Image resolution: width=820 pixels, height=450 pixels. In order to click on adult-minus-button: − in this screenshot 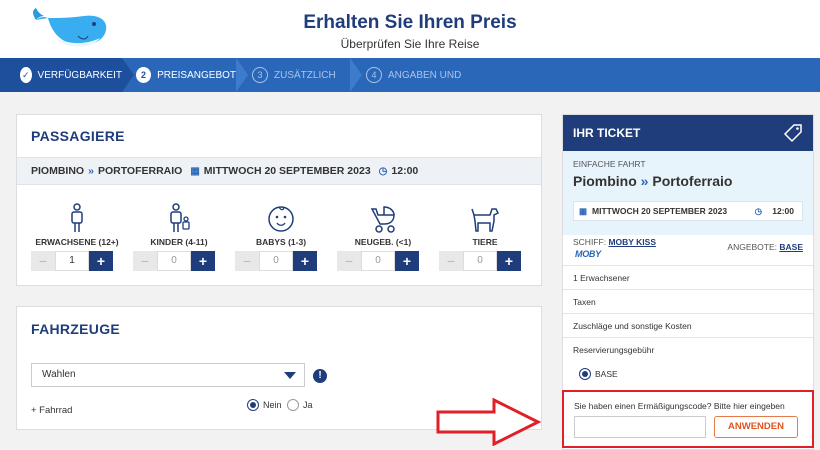, I will do `click(43, 261)`.